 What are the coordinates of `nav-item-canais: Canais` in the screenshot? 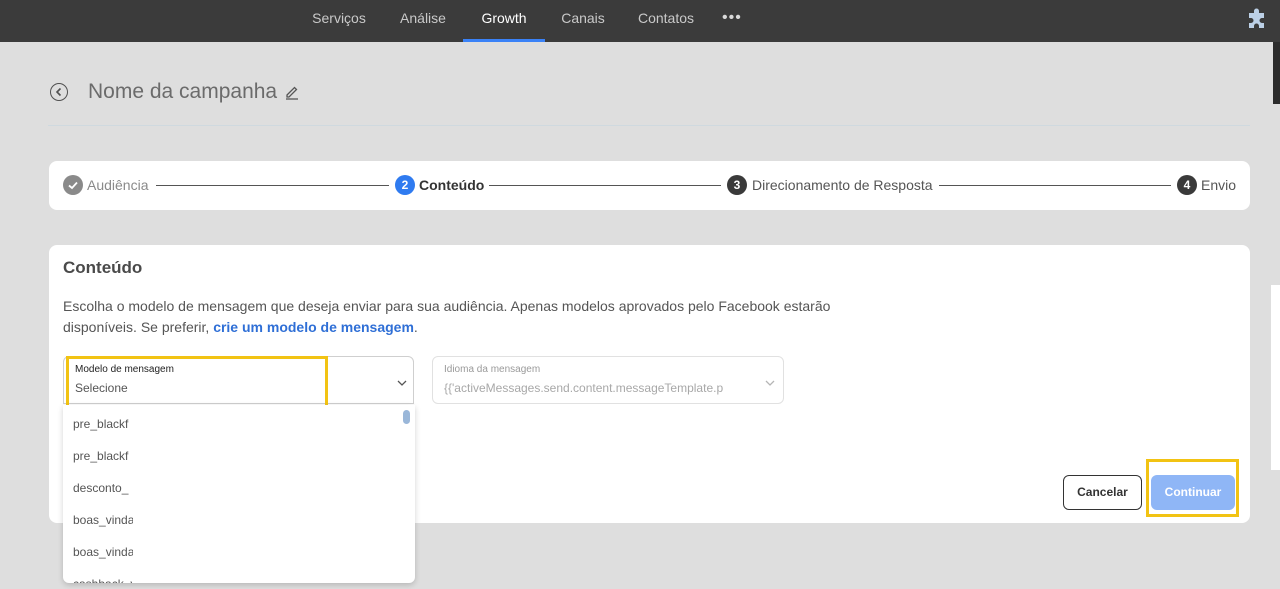 It's located at (583, 21).